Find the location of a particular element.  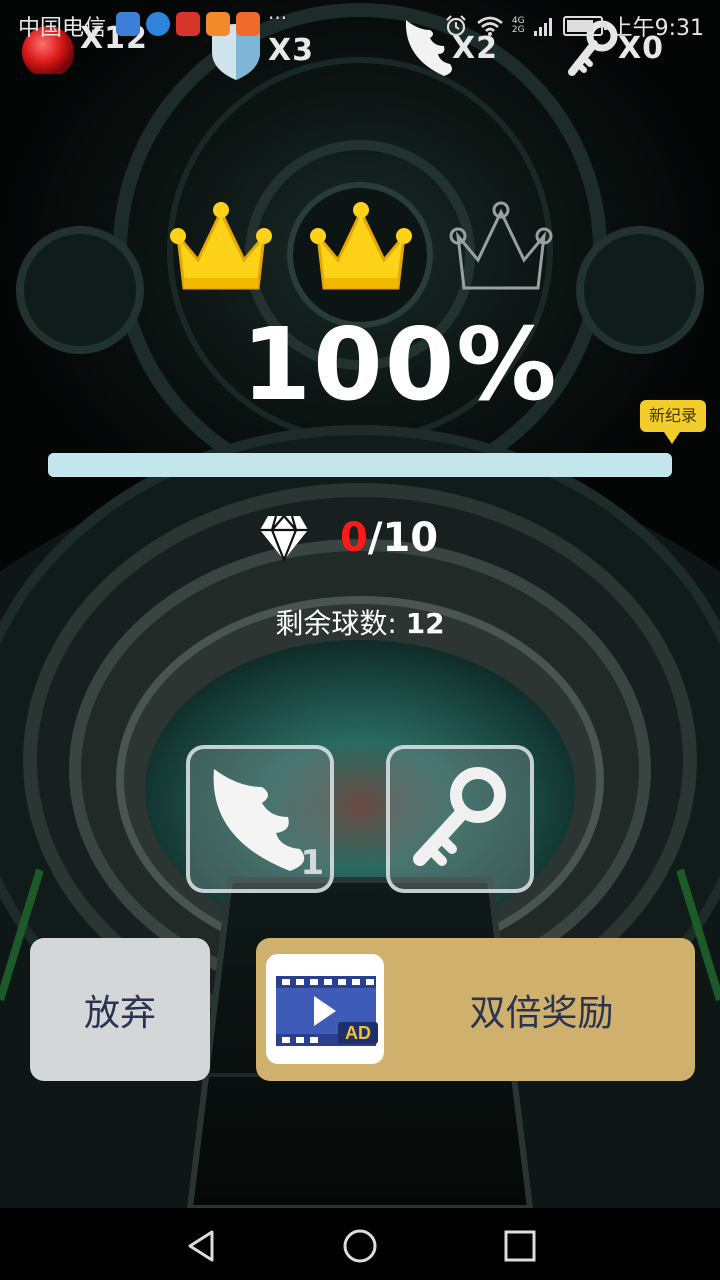

app-icon-blue-circle is located at coordinates (128, 24).